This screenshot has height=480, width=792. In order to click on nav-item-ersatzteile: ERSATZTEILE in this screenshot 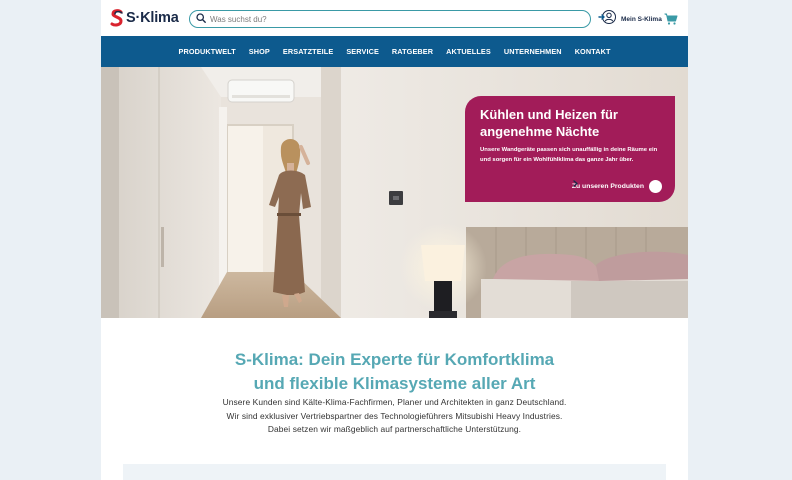, I will do `click(308, 51)`.